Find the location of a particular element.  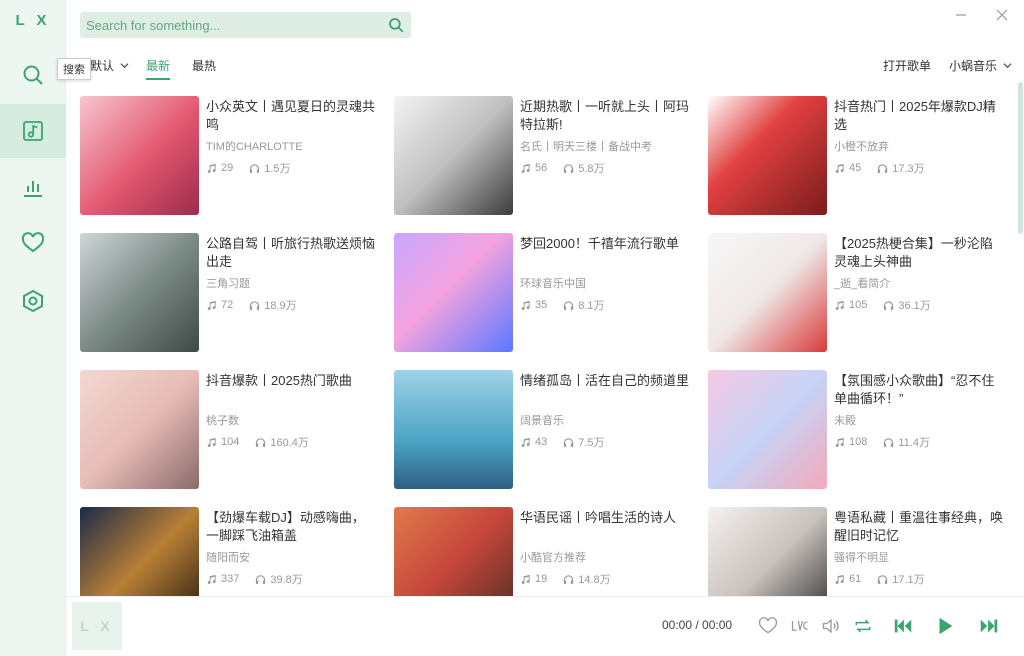

playlist-author: 小橙不放弃 is located at coordinates (861, 147).